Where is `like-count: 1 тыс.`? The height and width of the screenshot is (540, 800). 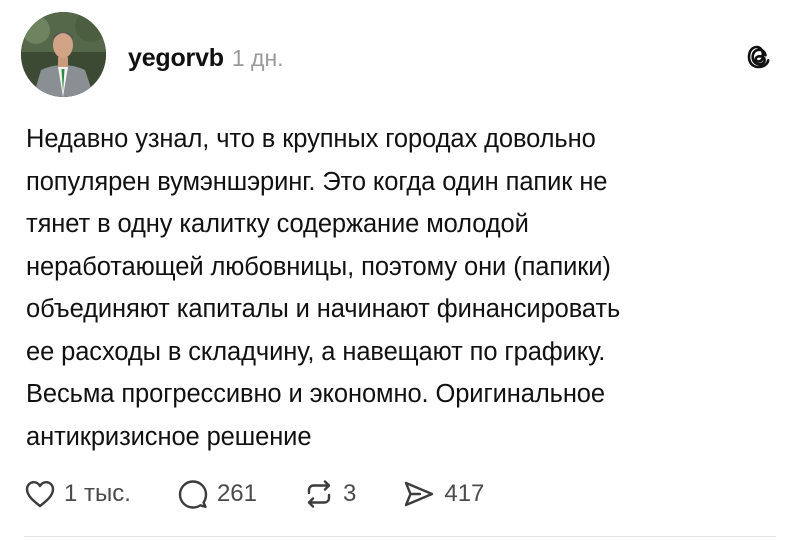 like-count: 1 тыс. is located at coordinates (97, 493).